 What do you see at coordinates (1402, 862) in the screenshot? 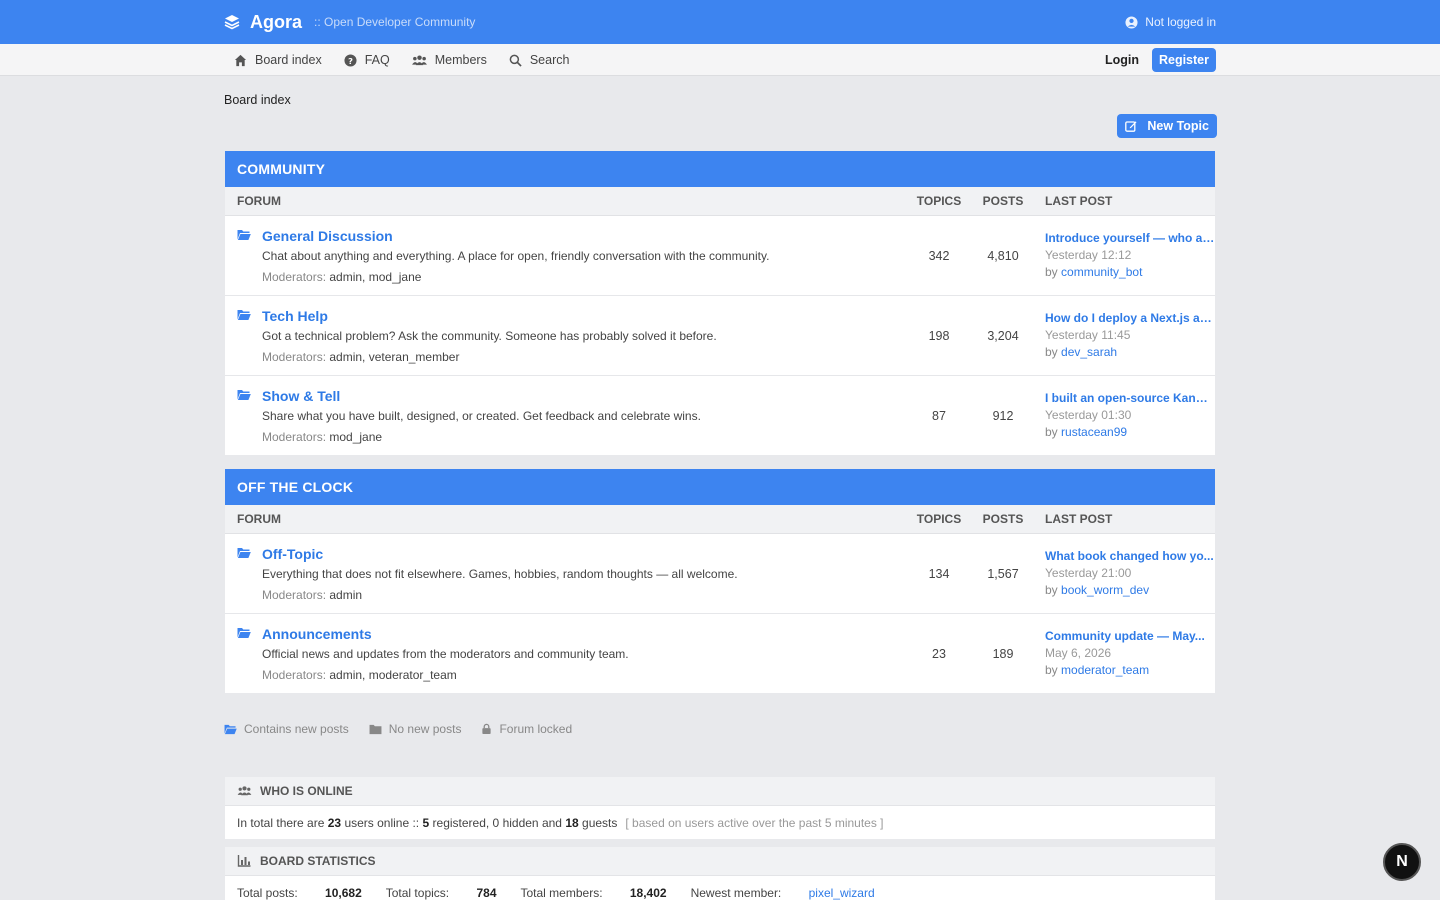
I see `nextjs-badge: N` at bounding box center [1402, 862].